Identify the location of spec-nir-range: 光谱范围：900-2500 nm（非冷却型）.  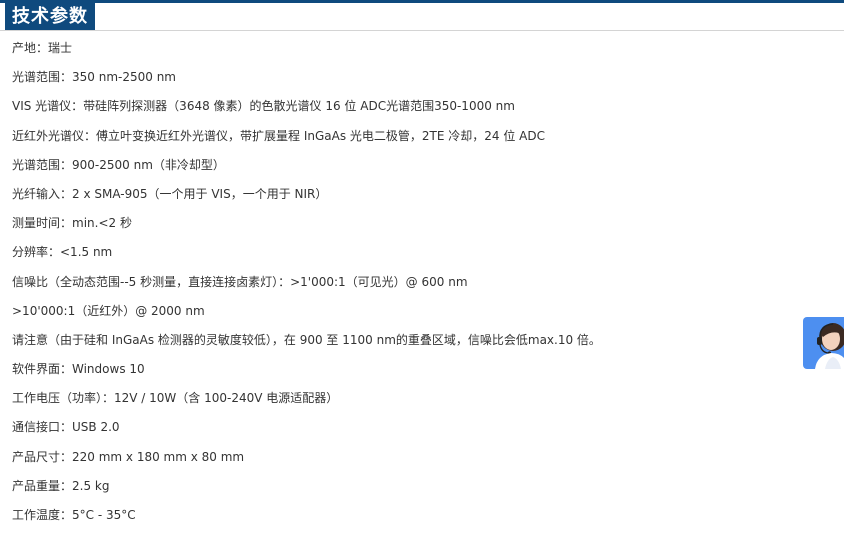
(118, 164).